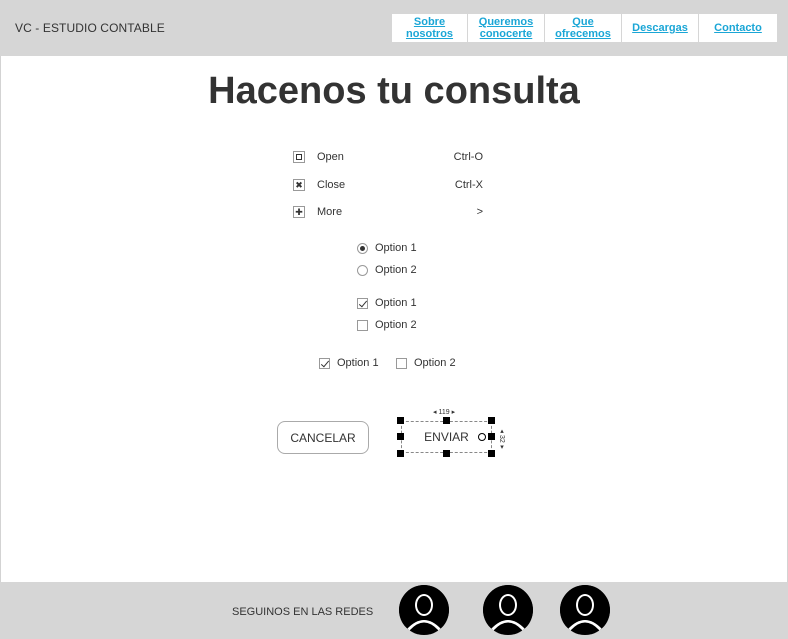 This screenshot has width=788, height=639. I want to click on nav-link-queremos-conocerte: Queremos conocerte, so click(506, 28).